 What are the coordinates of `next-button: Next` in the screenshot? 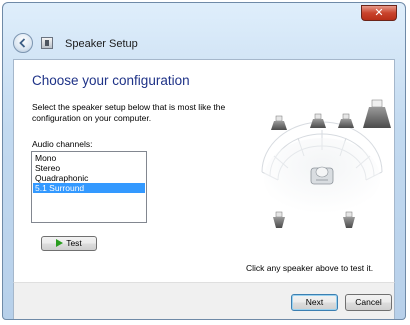 It's located at (314, 302).